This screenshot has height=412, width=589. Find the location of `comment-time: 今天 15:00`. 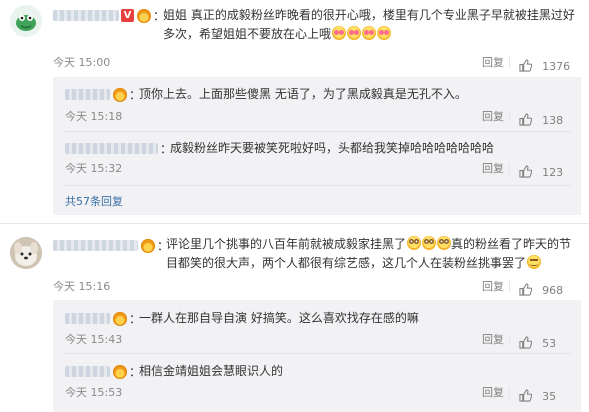

comment-time: 今天 15:00 is located at coordinates (82, 62).